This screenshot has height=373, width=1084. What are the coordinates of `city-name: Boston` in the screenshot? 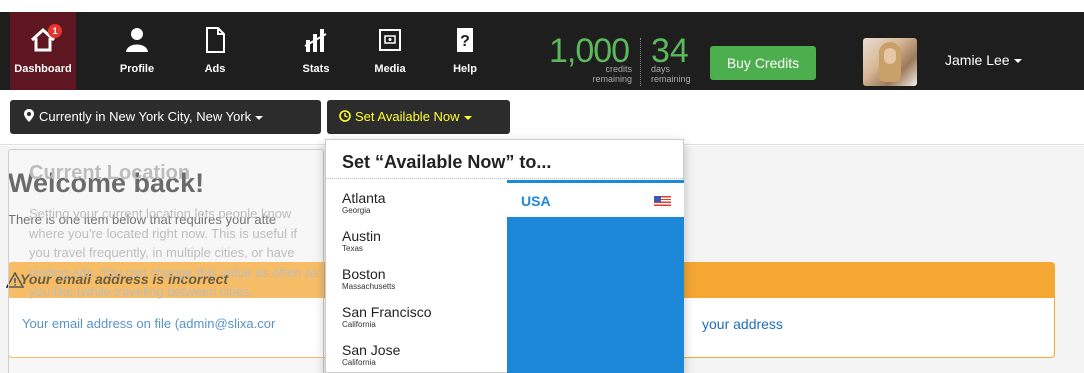 It's located at (364, 274).